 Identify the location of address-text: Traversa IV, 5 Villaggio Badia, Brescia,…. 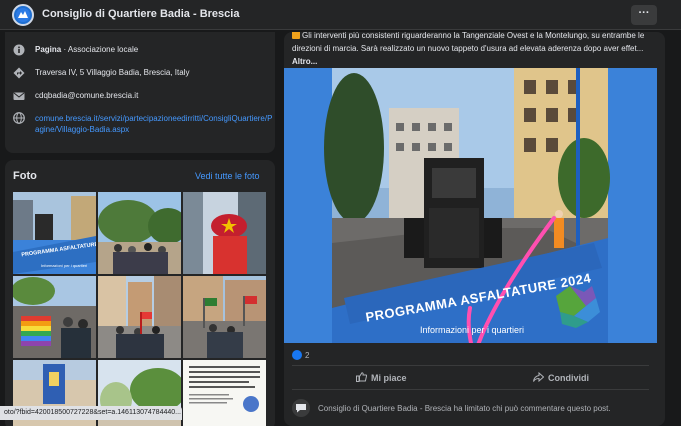
(112, 72).